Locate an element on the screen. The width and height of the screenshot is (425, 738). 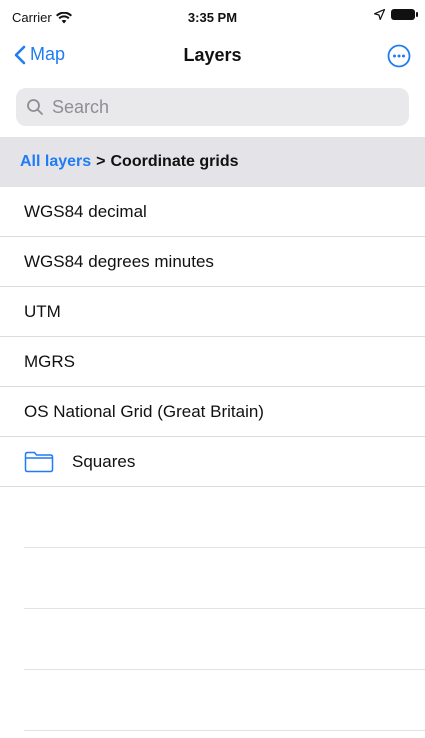
layer-label: WGS84 decimal is located at coordinates (85, 211).